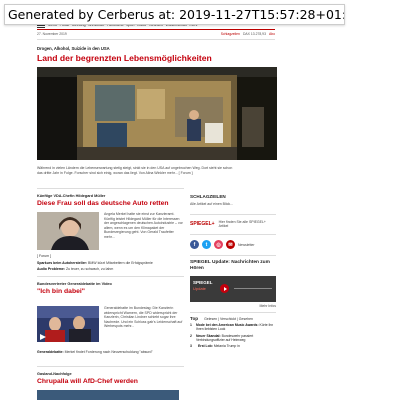  I want to click on article3-image, so click(108, 395).